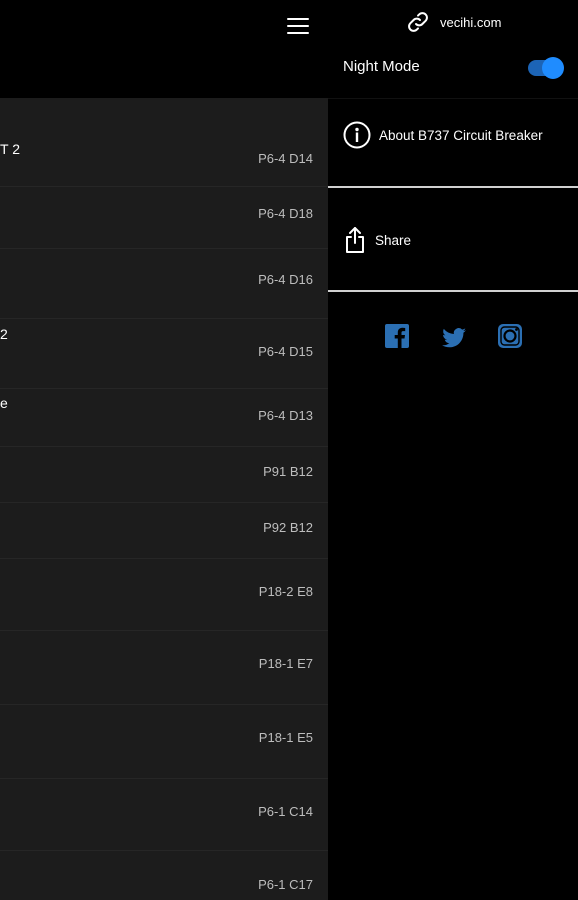 Image resolution: width=578 pixels, height=900 pixels. Describe the element at coordinates (164, 217) in the screenshot. I see `list-item: P6-4 D18` at that location.